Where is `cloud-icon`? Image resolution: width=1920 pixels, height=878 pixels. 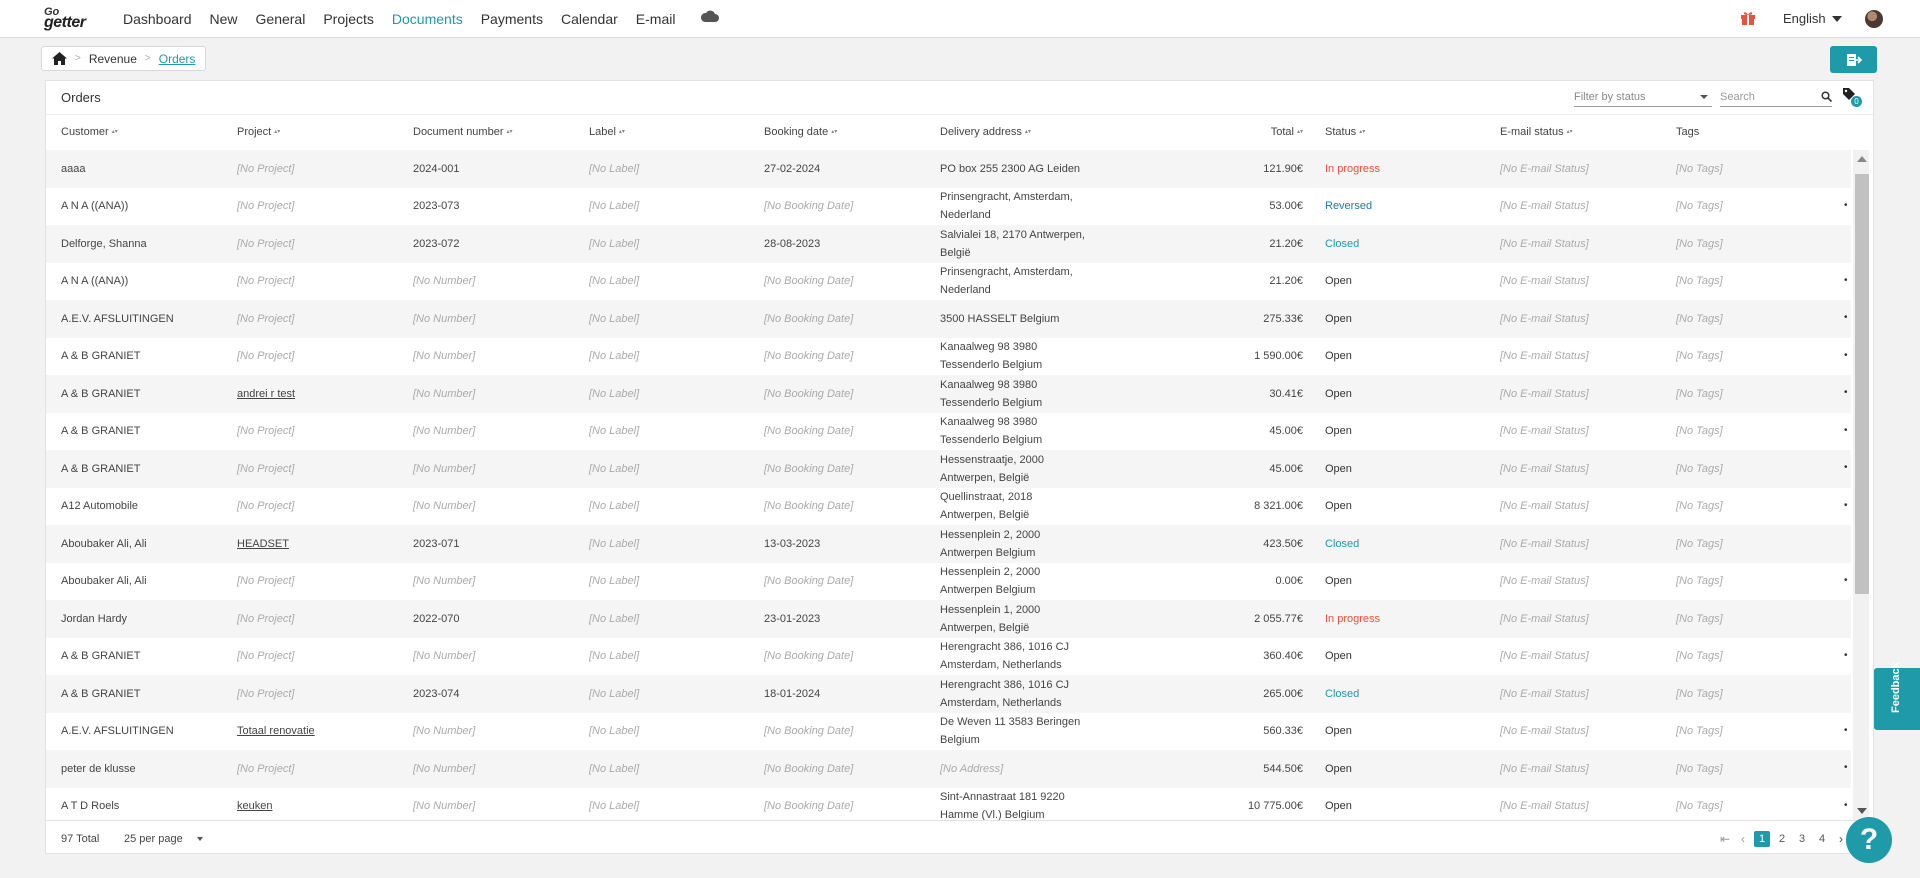 cloud-icon is located at coordinates (710, 16).